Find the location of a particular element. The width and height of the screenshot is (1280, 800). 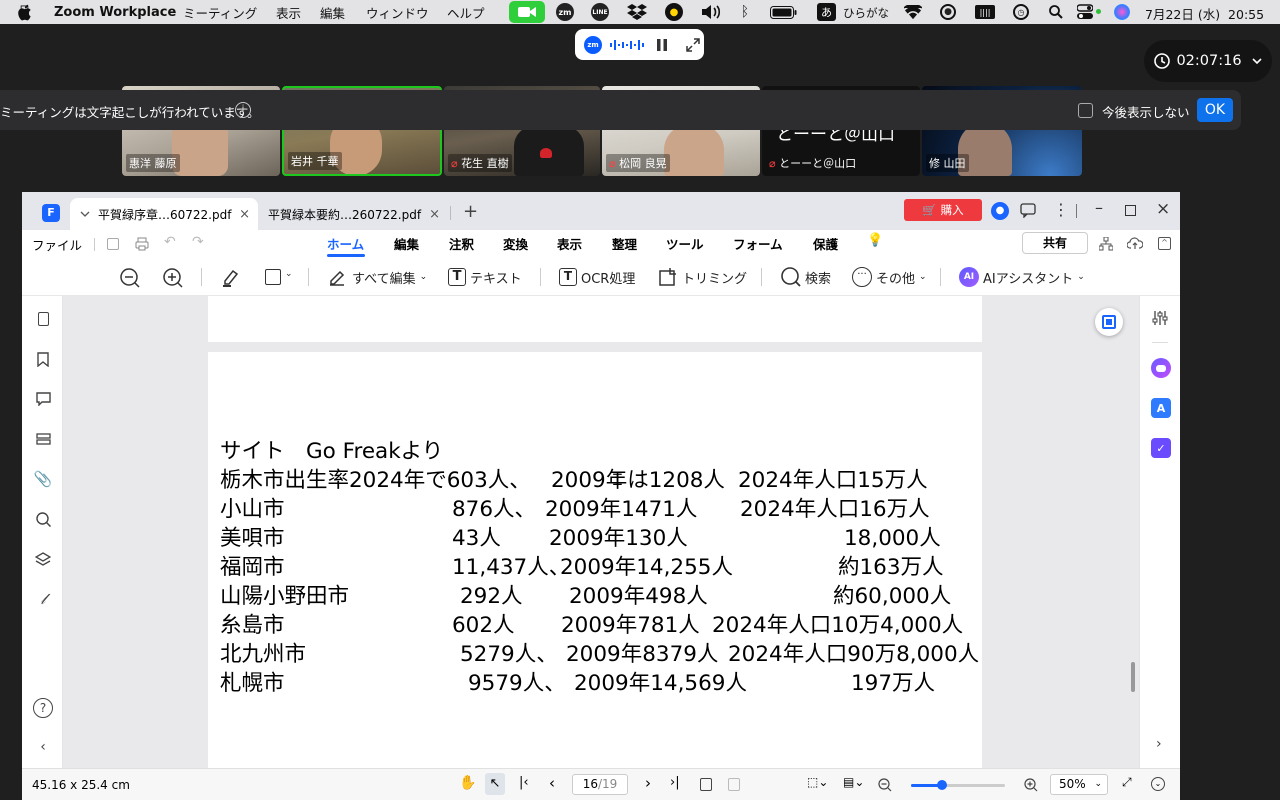

time-machine-icon: ◷ is located at coordinates (1021, 12).